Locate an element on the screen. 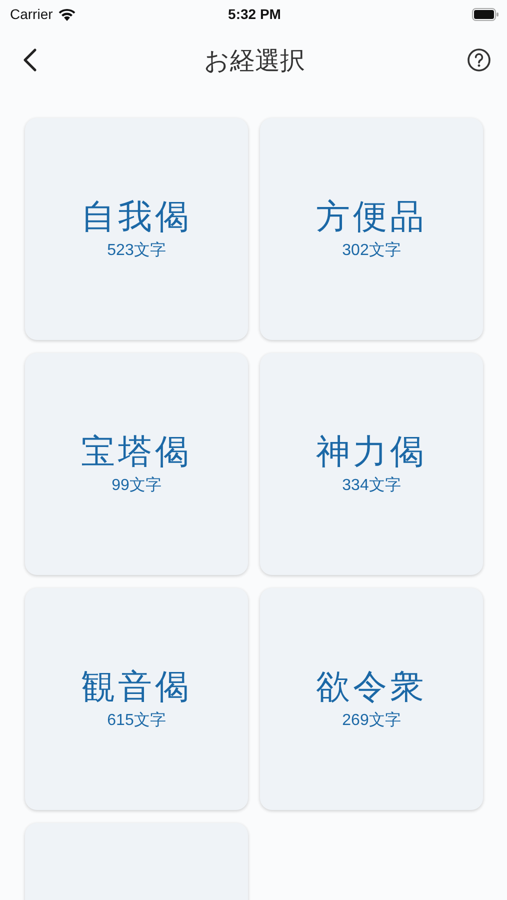  sutra-card: 自我偈 523文字 is located at coordinates (136, 229).